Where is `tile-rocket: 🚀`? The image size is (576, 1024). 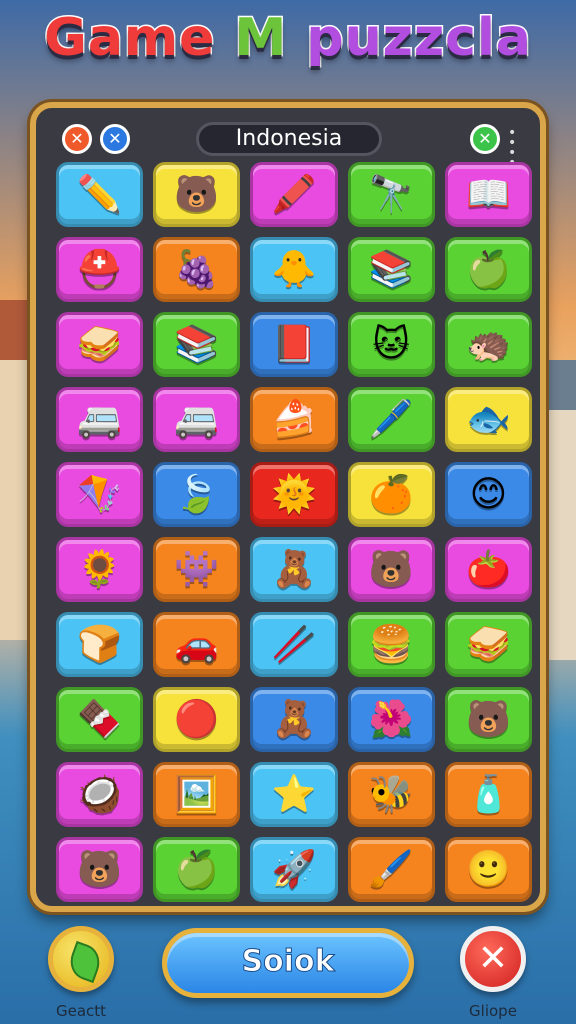 tile-rocket: 🚀 is located at coordinates (294, 869).